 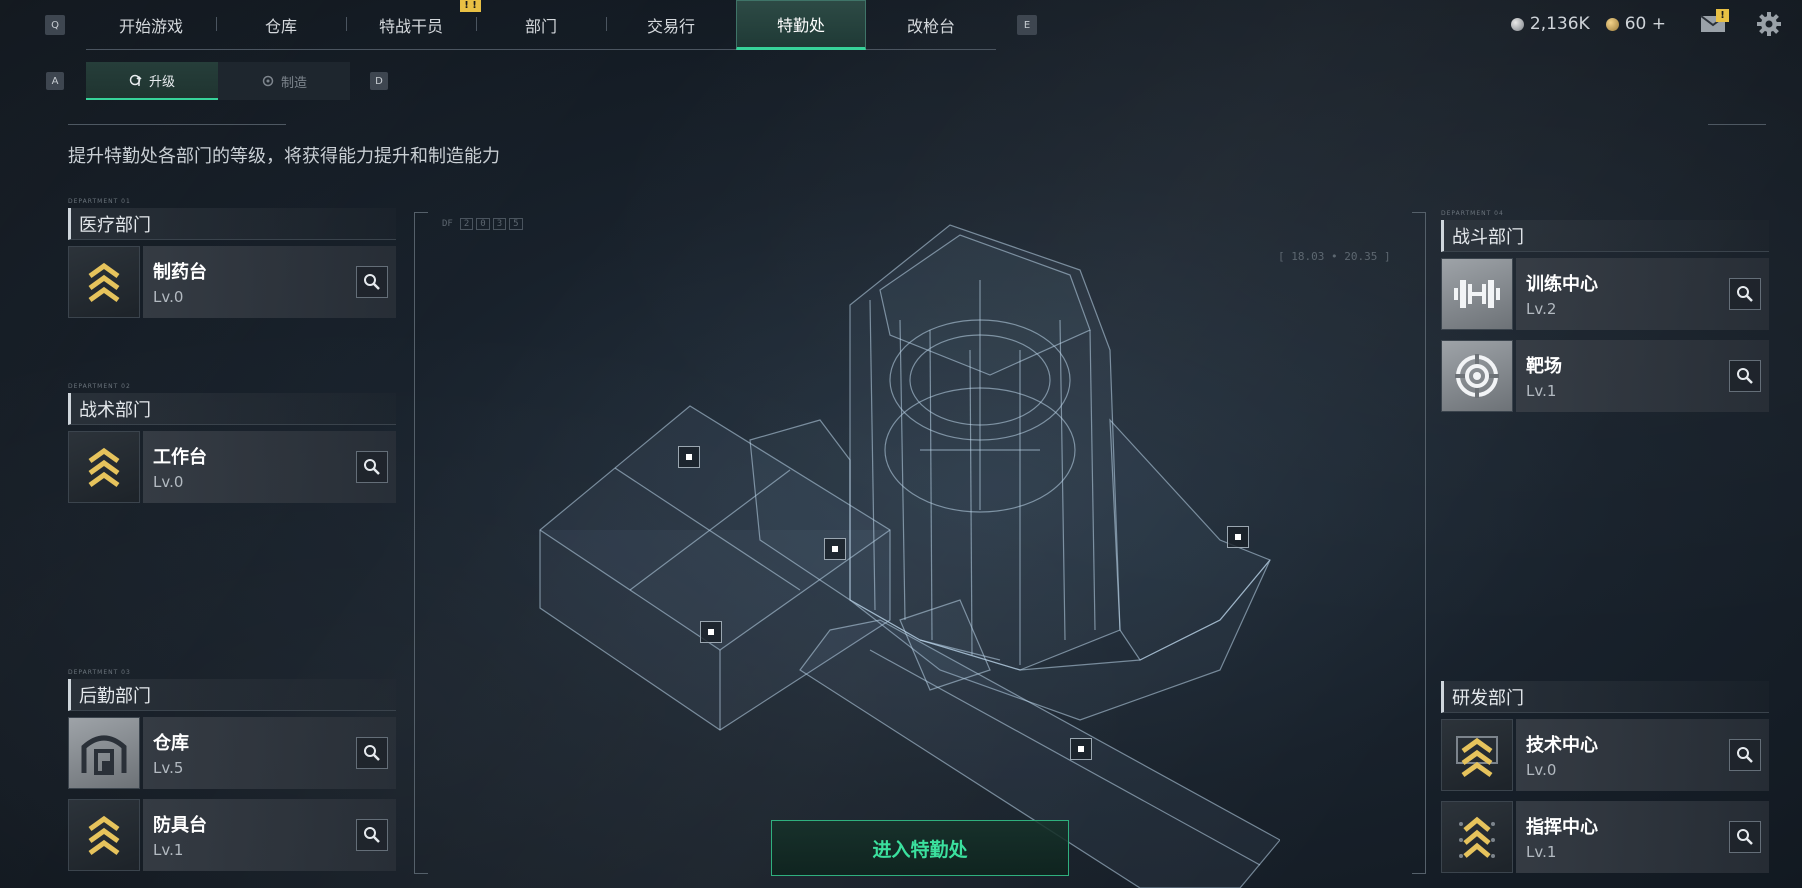 I want to click on tab-department: 部门 !, so click(x=537, y=25).